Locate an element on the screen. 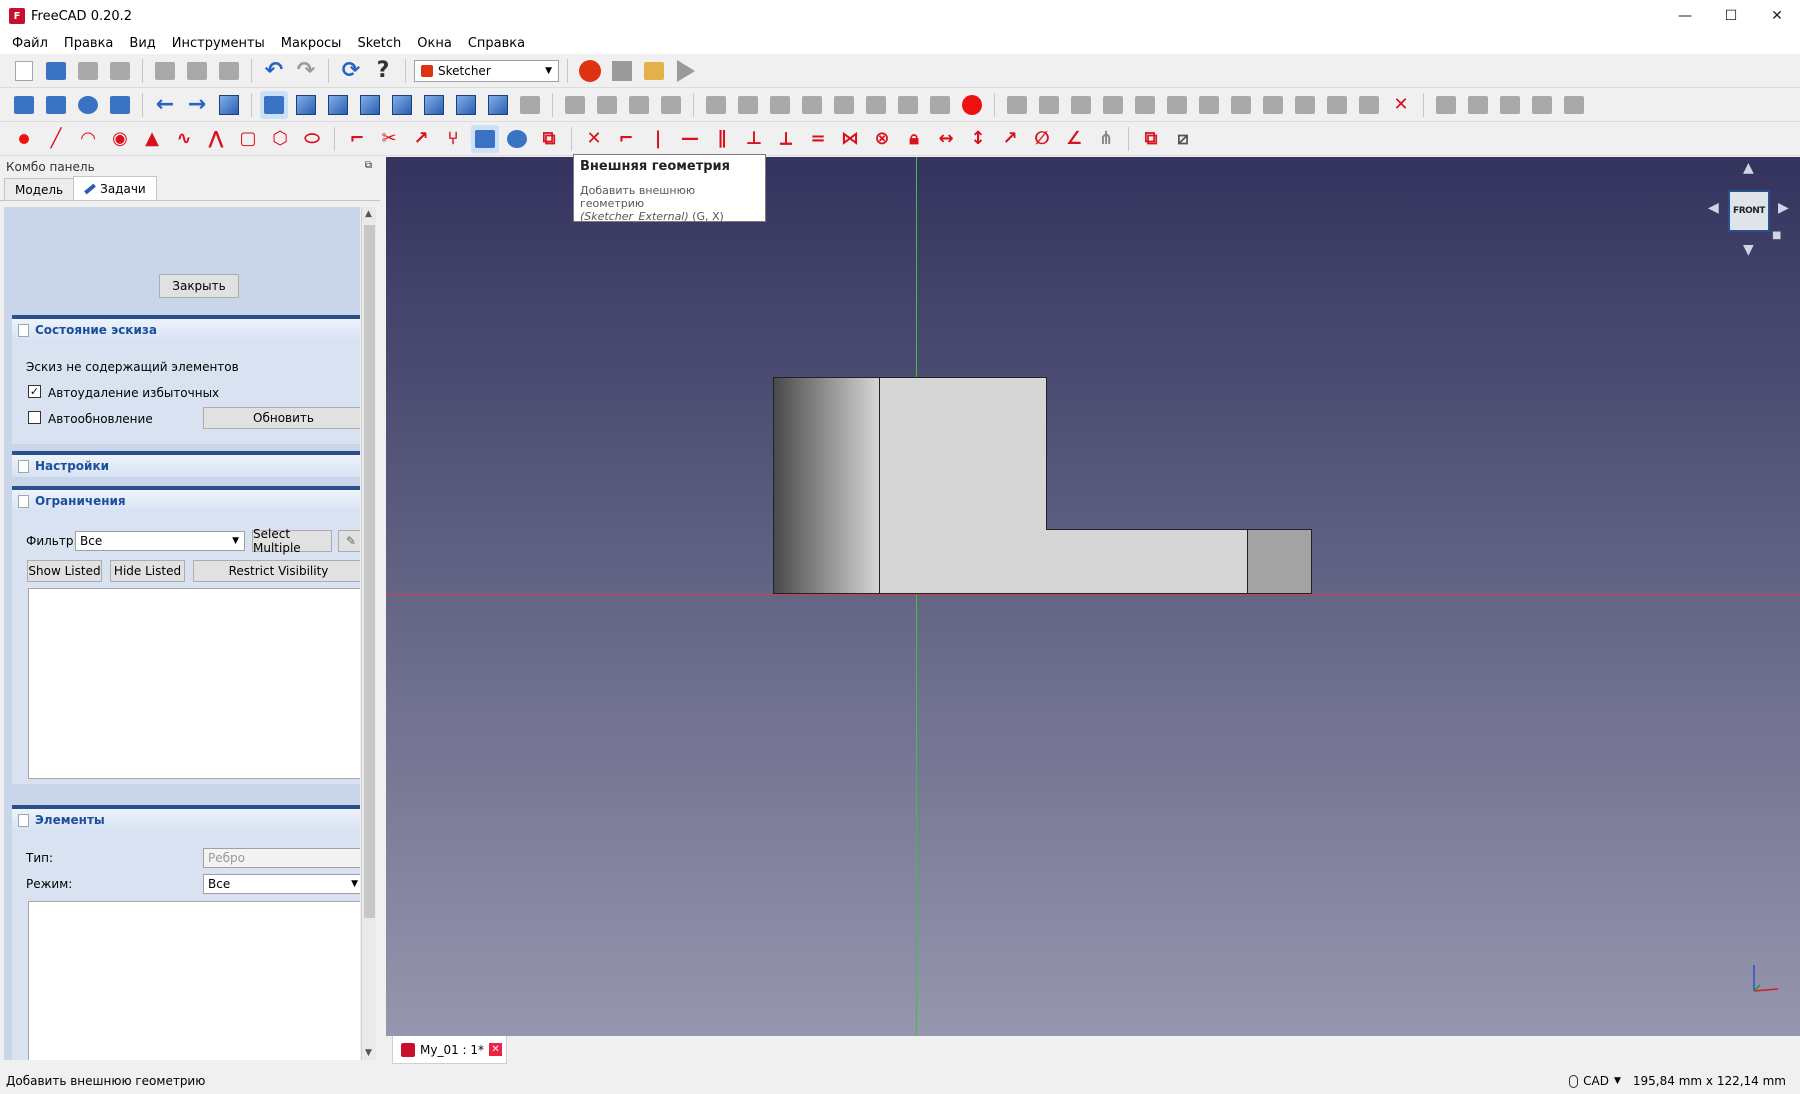 The width and height of the screenshot is (1800, 1094). nav-down-arrow-icon: ▼ is located at coordinates (1748, 250).